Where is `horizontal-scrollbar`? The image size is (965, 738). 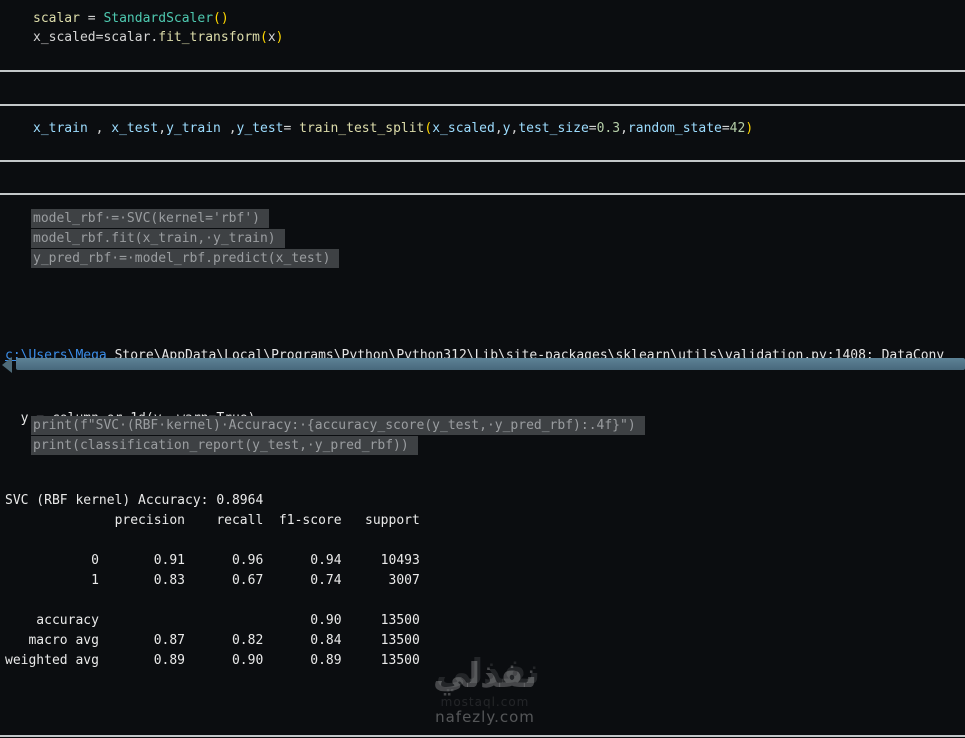
horizontal-scrollbar is located at coordinates (490, 364).